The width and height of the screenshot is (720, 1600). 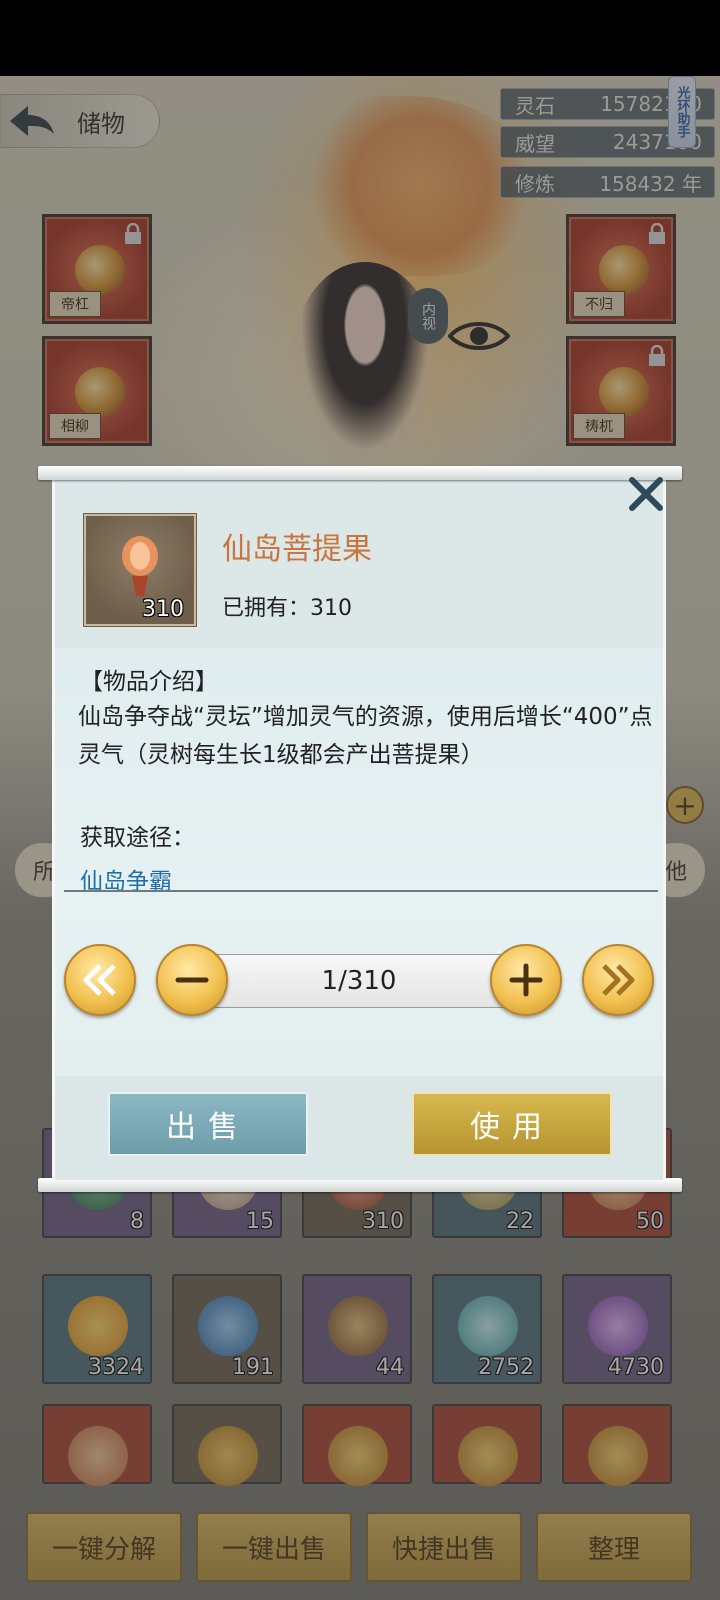 What do you see at coordinates (149, 682) in the screenshot?
I see `description-heading: 【物品介绍】` at bounding box center [149, 682].